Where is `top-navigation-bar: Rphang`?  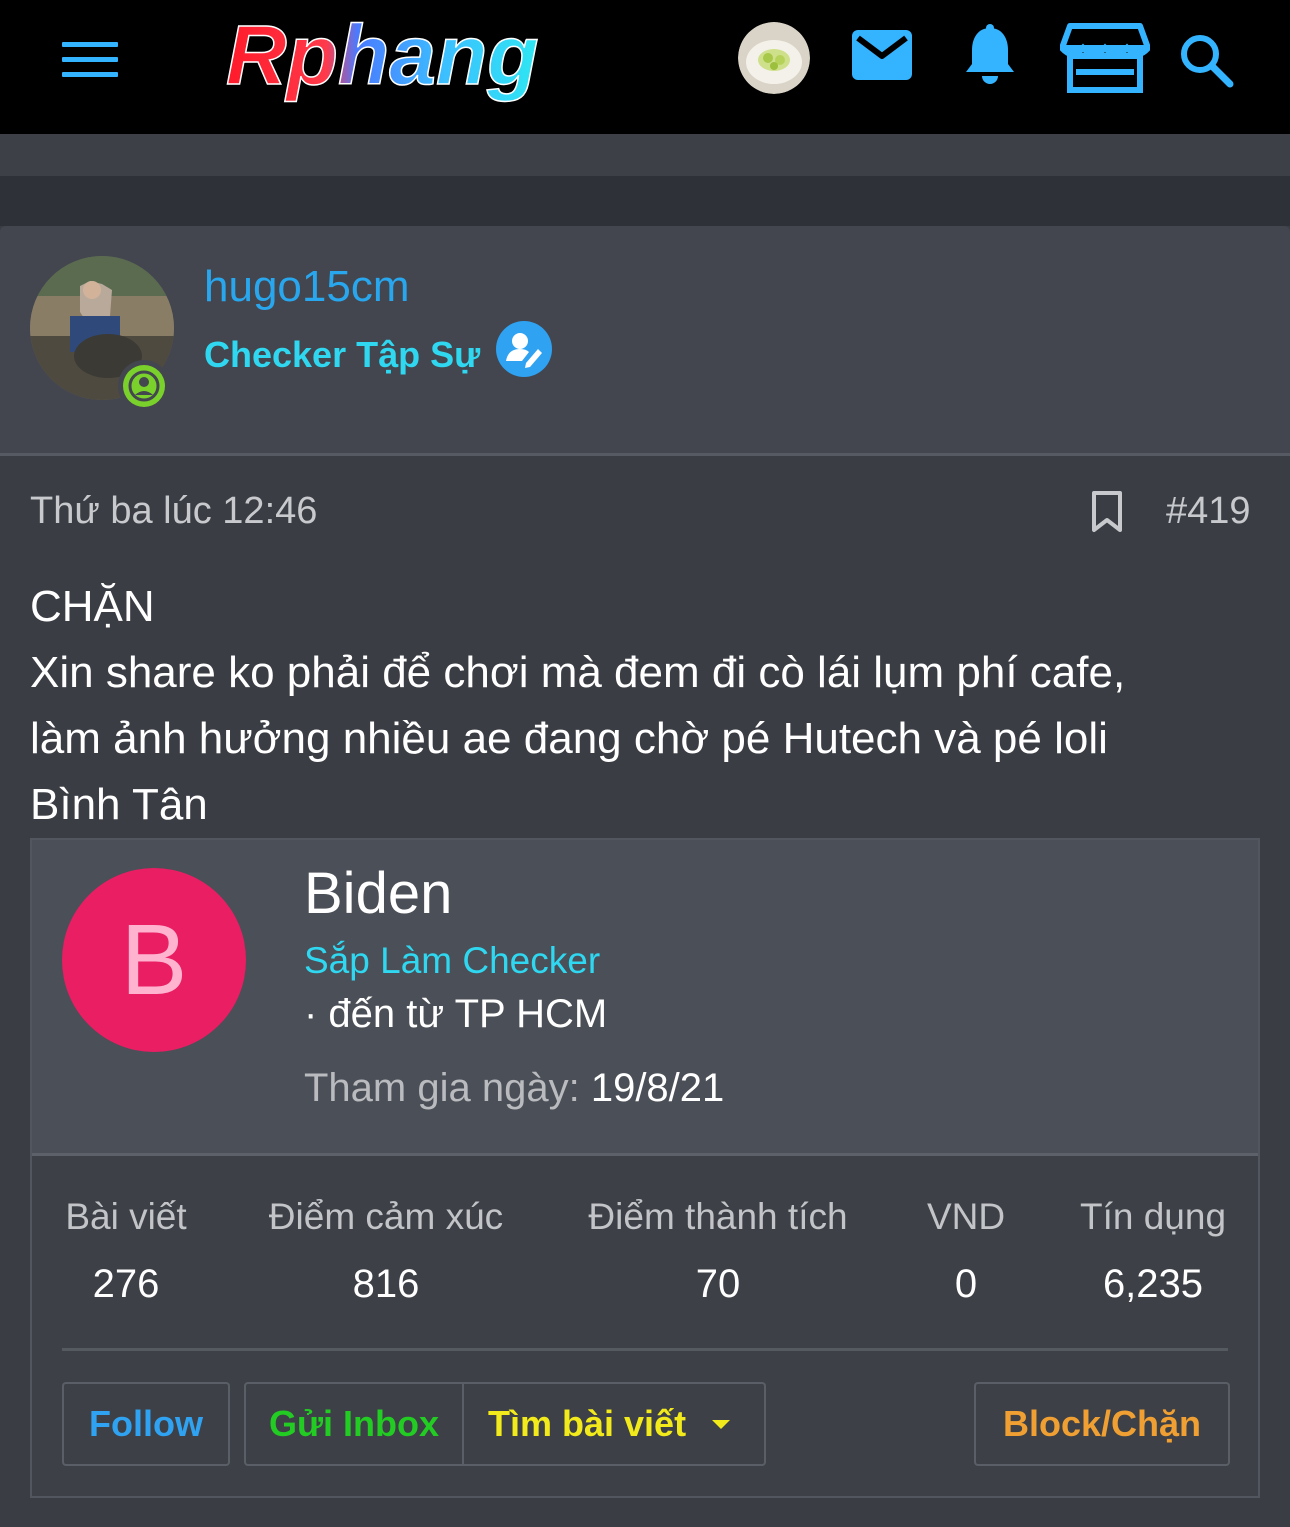 top-navigation-bar: Rphang is located at coordinates (645, 67).